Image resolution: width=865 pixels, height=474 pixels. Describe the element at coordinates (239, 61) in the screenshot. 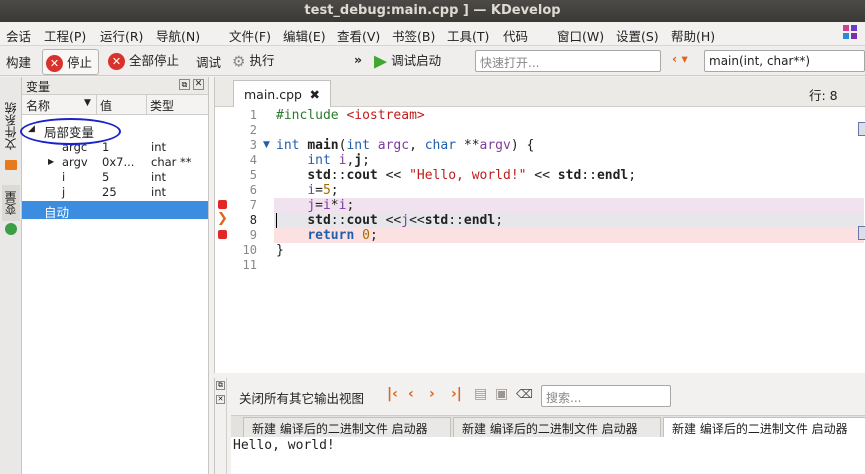

I see `gear-icon: ⚙` at that location.